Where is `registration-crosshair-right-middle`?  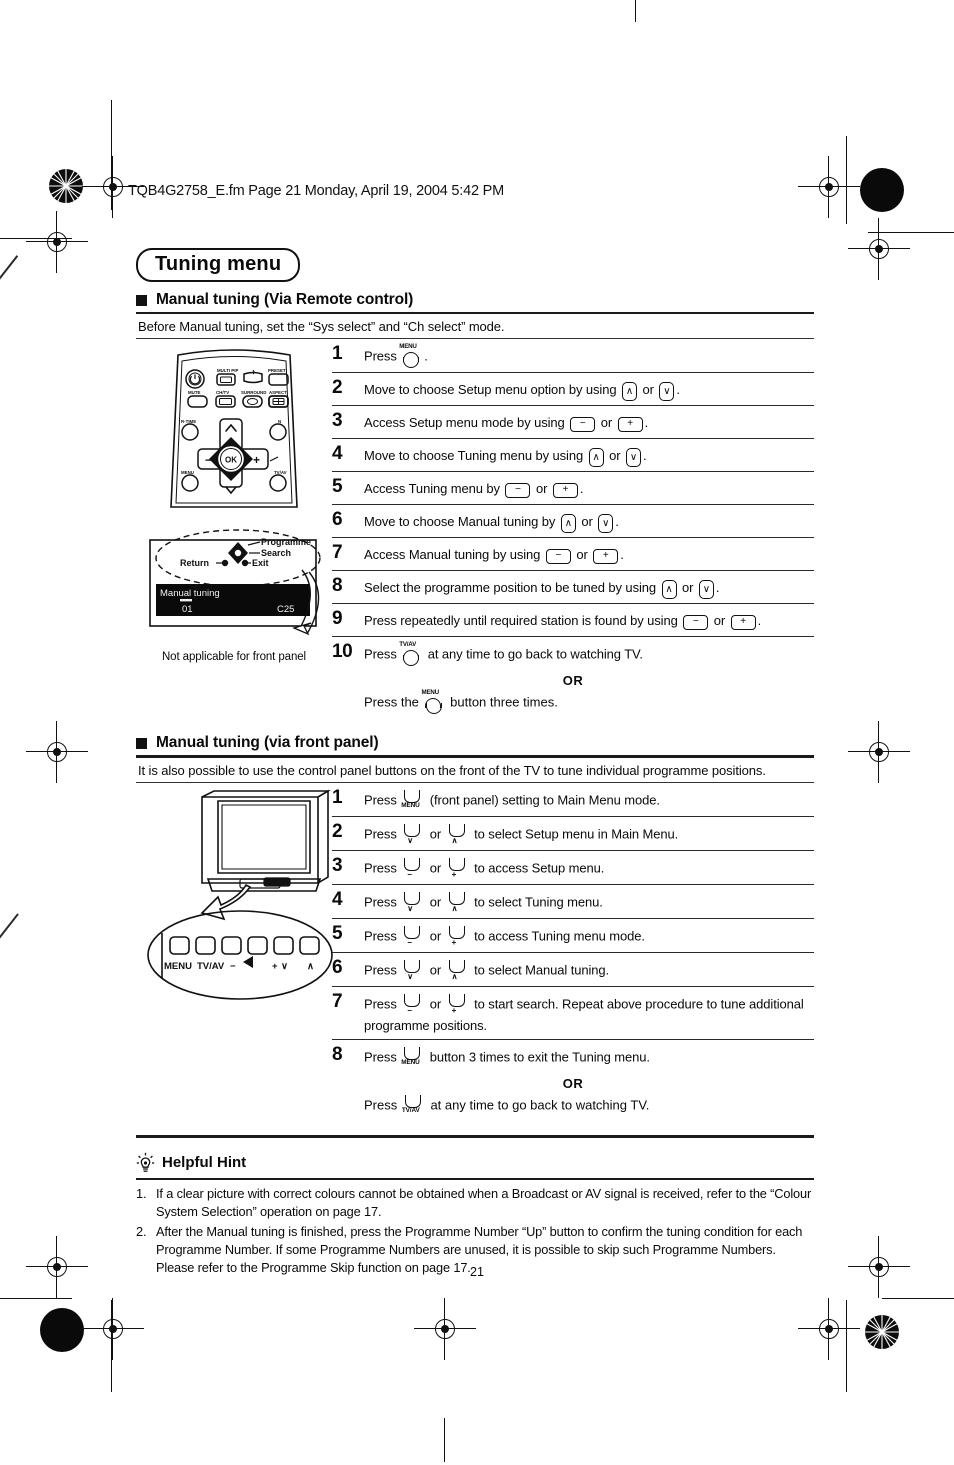 registration-crosshair-right-middle is located at coordinates (879, 752).